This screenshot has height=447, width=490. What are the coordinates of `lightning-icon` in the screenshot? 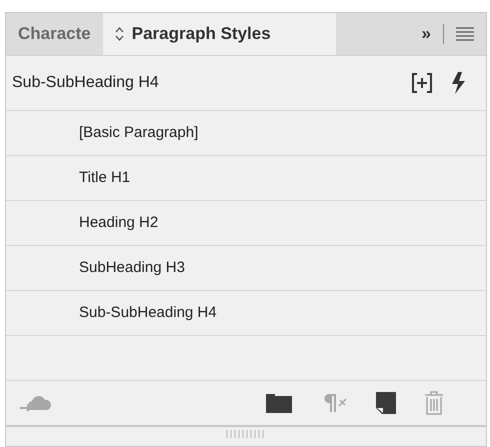 It's located at (459, 83).